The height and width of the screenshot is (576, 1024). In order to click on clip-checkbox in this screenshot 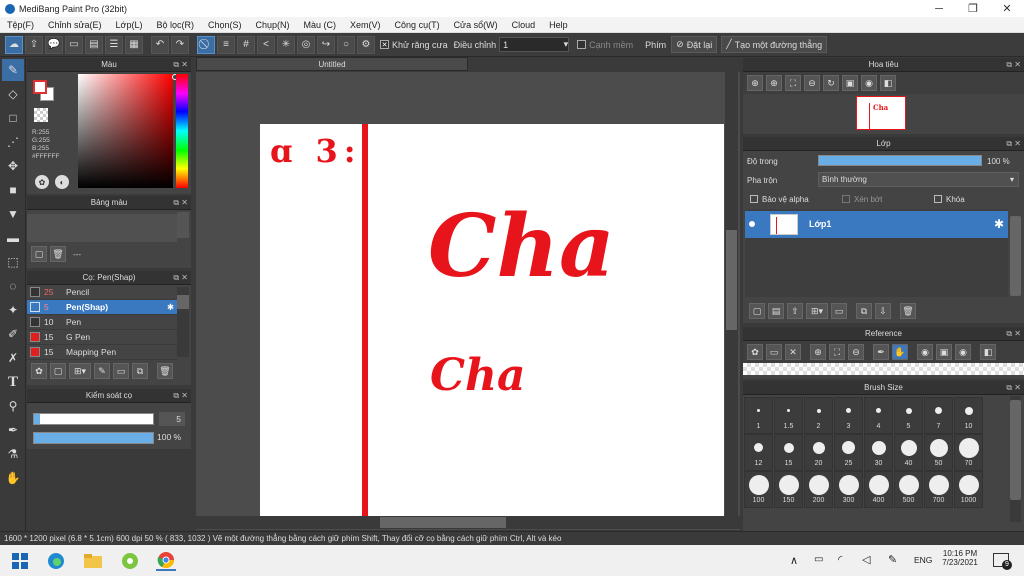, I will do `click(846, 199)`.